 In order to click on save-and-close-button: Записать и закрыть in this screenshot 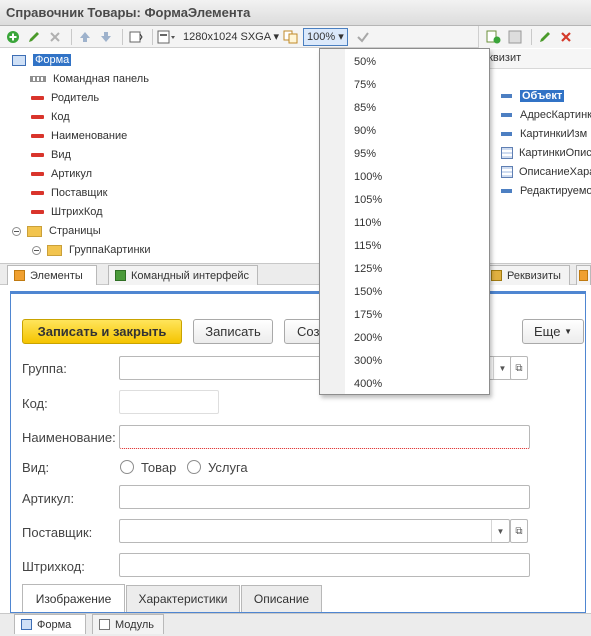, I will do `click(102, 331)`.